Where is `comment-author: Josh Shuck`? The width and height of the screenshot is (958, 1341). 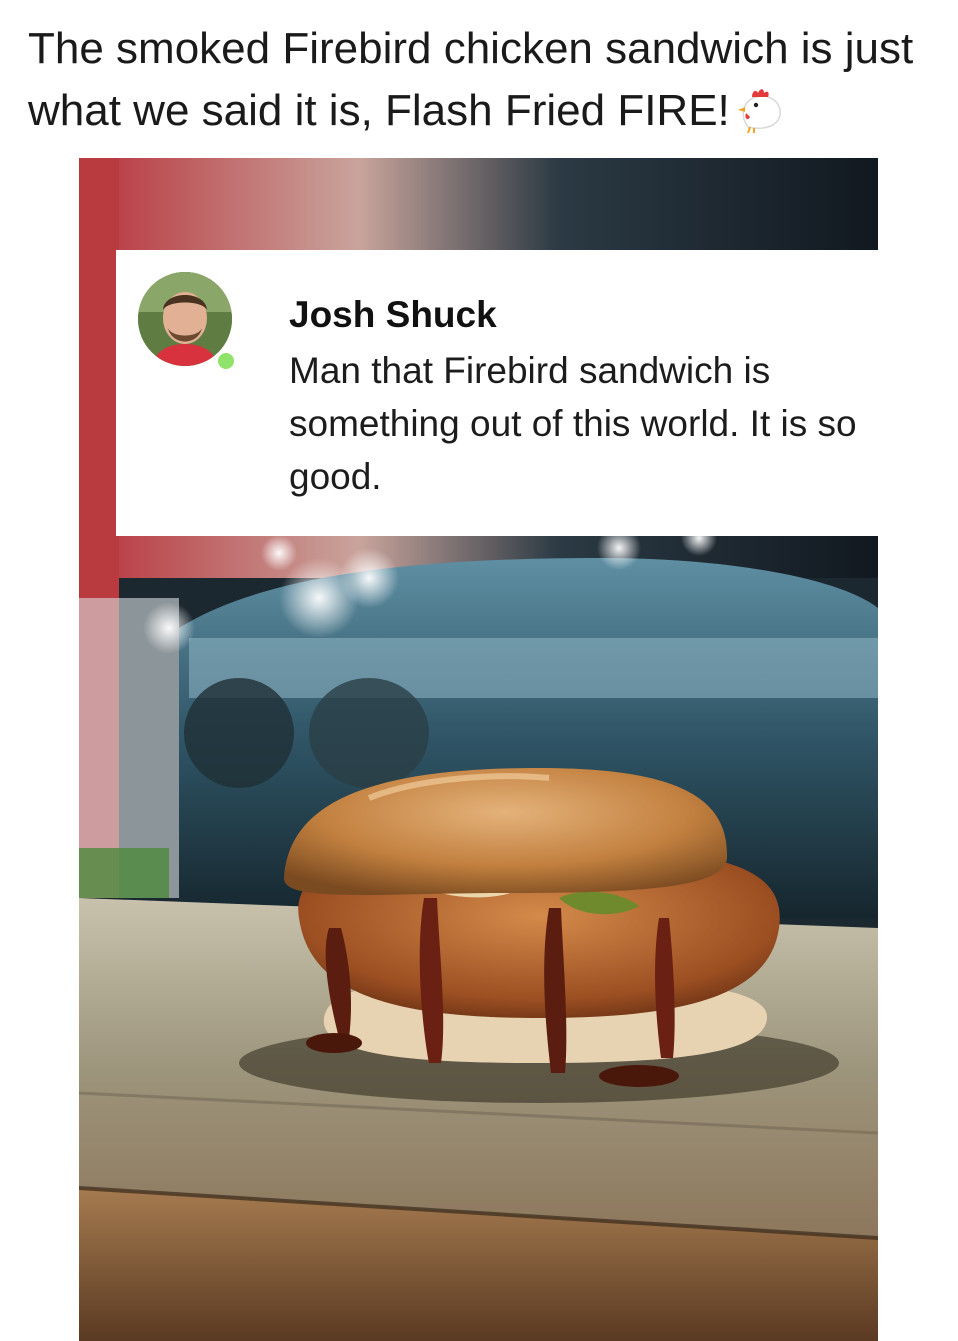 comment-author: Josh Shuck is located at coordinates (393, 315).